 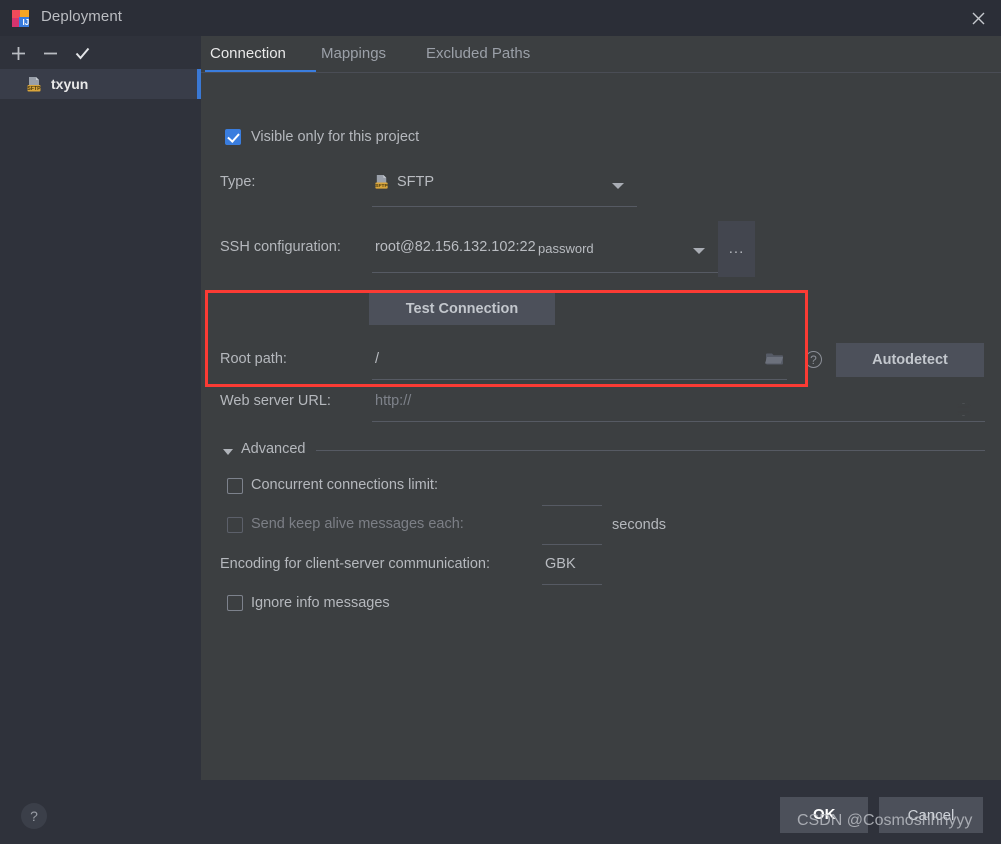 What do you see at coordinates (335, 137) in the screenshot?
I see `visible-only-label: Visible only for this project` at bounding box center [335, 137].